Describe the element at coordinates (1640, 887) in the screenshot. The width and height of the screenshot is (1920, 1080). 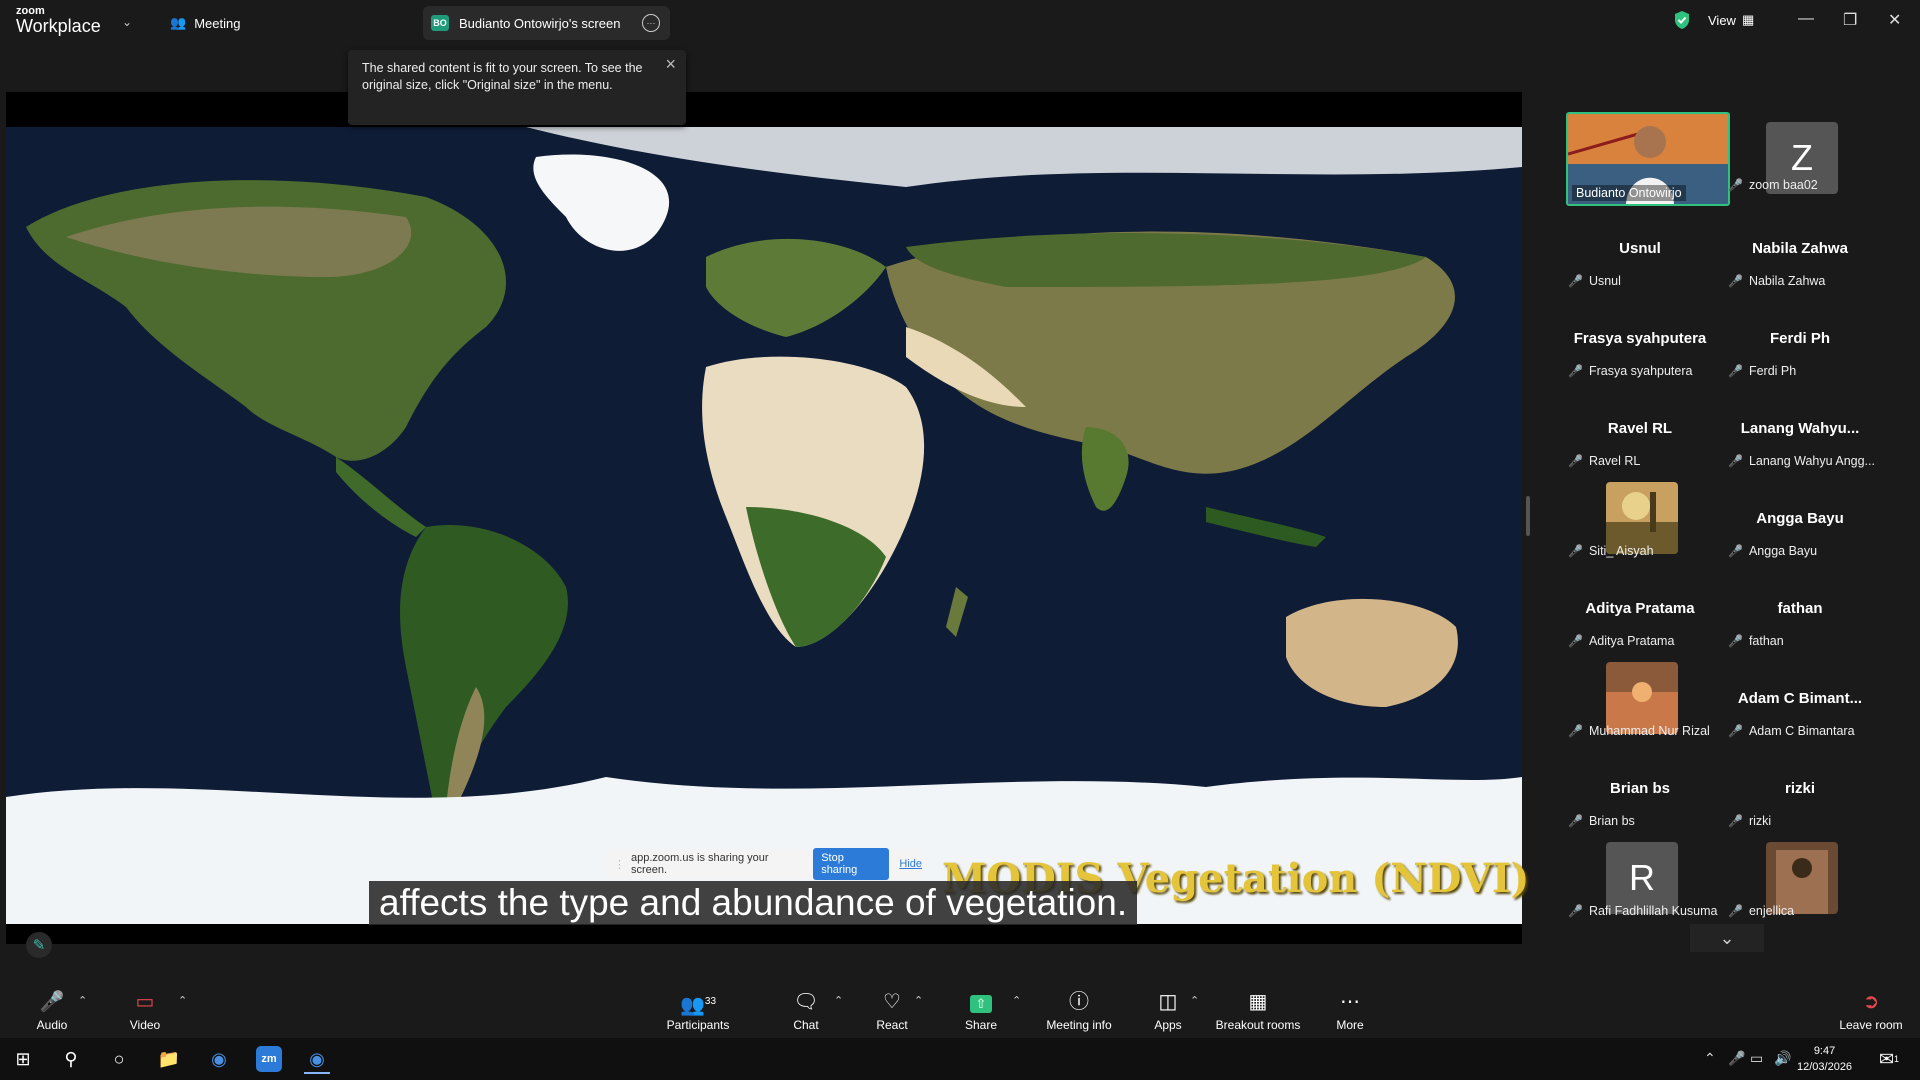
I see `participant-tile: R 🎤 Rafi Fadhlillah Kusuma` at that location.